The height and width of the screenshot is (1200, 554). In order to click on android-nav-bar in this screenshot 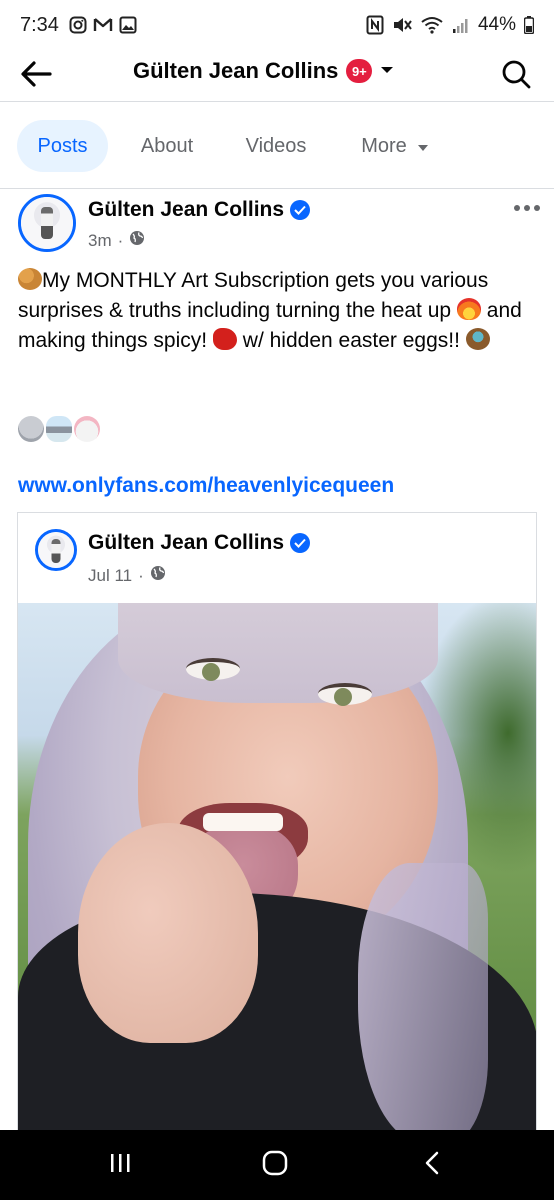, I will do `click(277, 1165)`.